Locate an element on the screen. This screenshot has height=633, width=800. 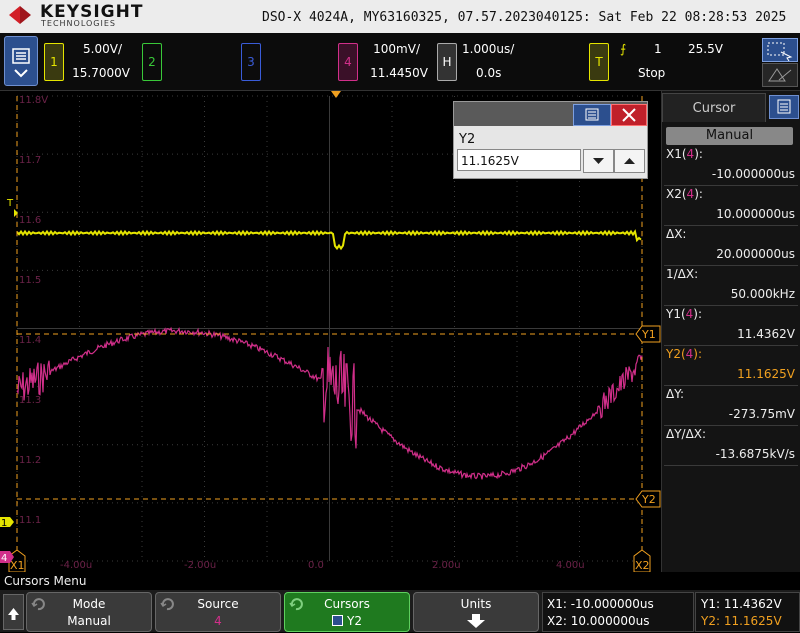
increment-button is located at coordinates (629, 161).